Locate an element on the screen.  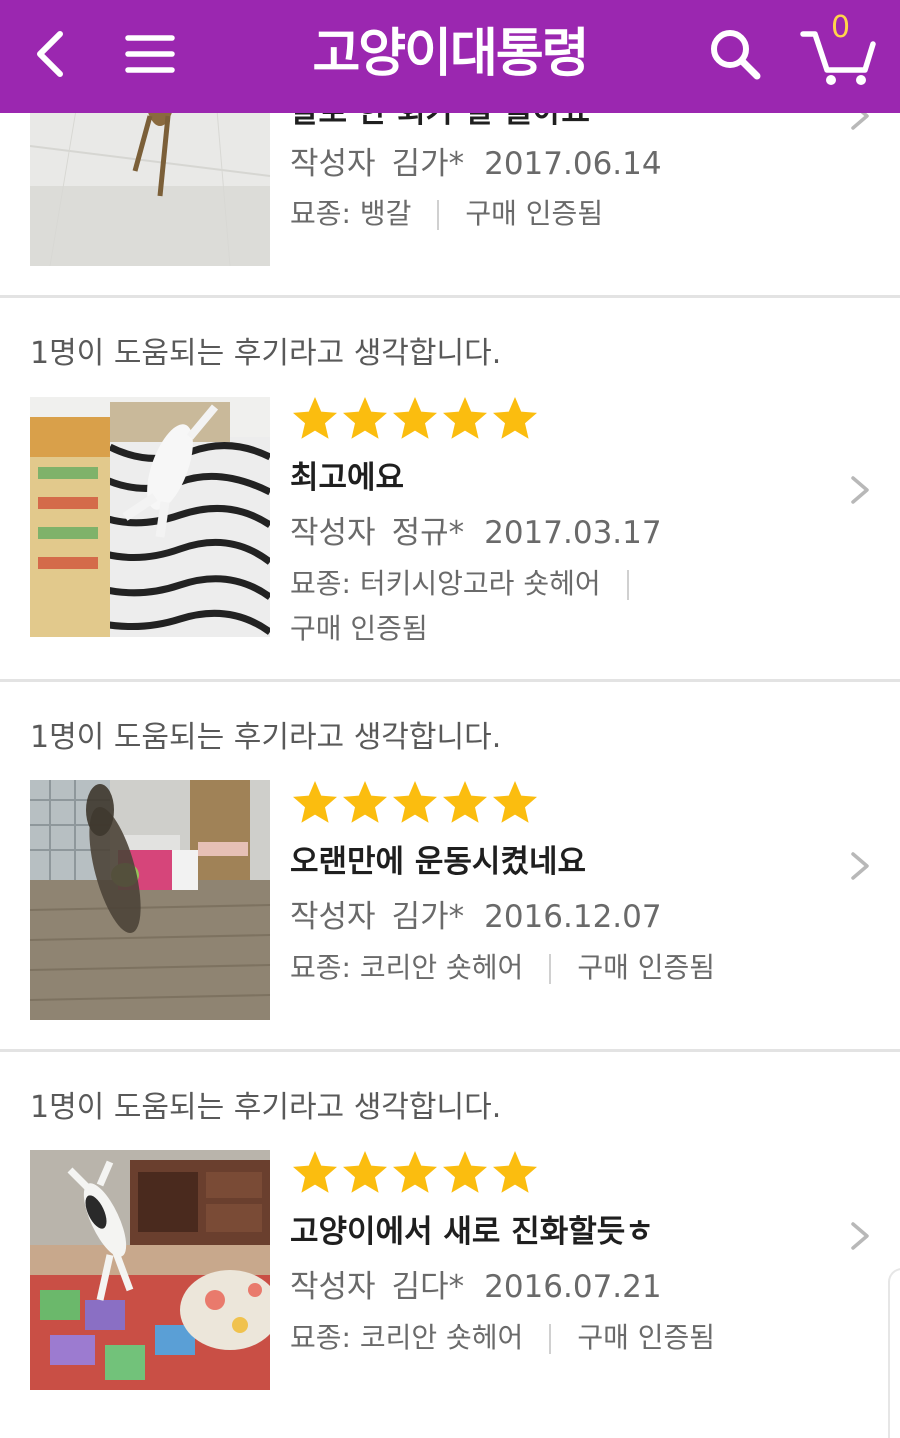
review-title: 고양이에서 새로 진화할듯ㅎ is located at coordinates (472, 1232).